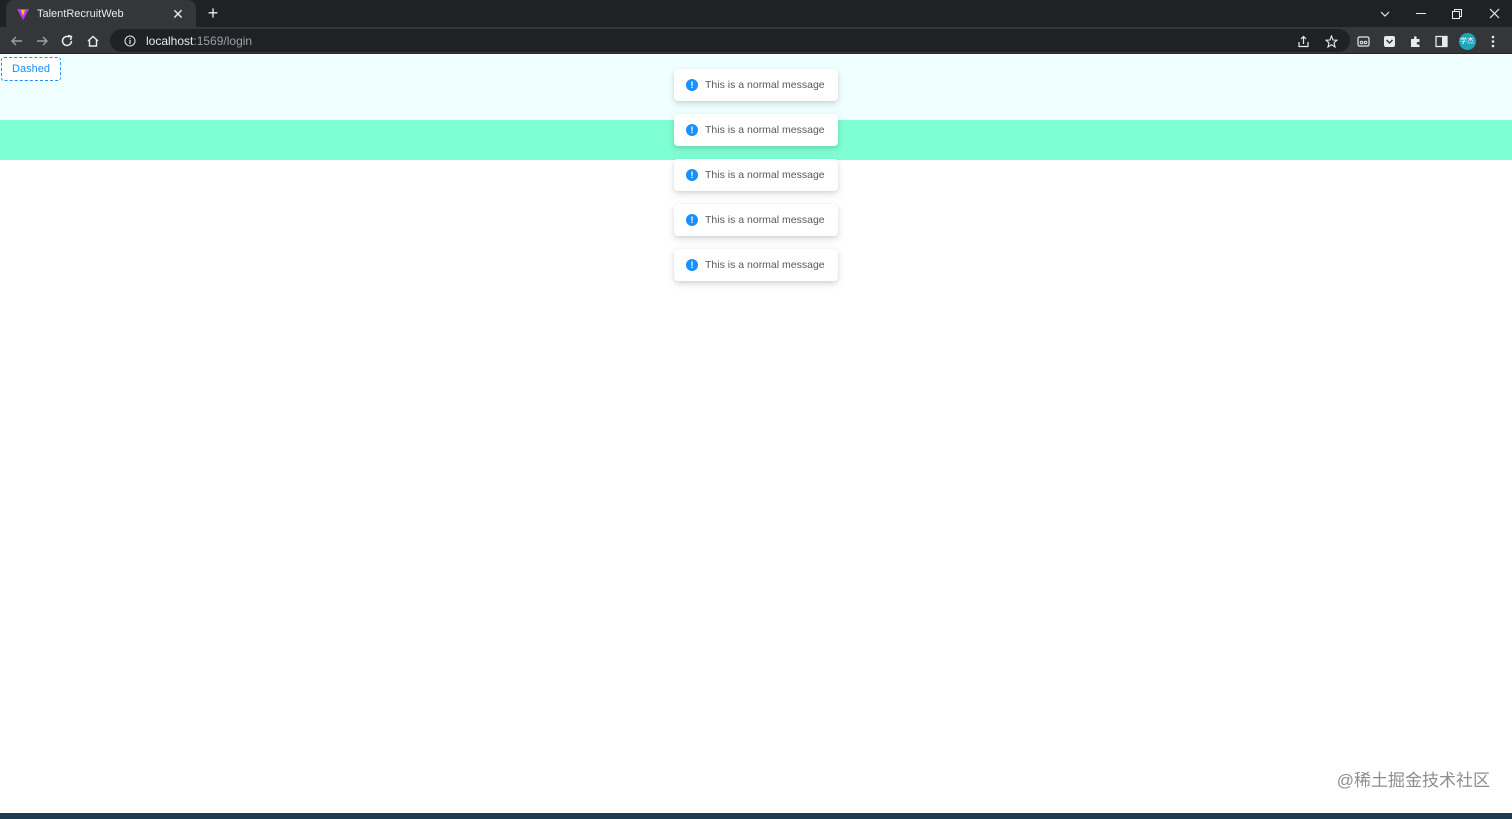  I want to click on home-icon, so click(93, 41).